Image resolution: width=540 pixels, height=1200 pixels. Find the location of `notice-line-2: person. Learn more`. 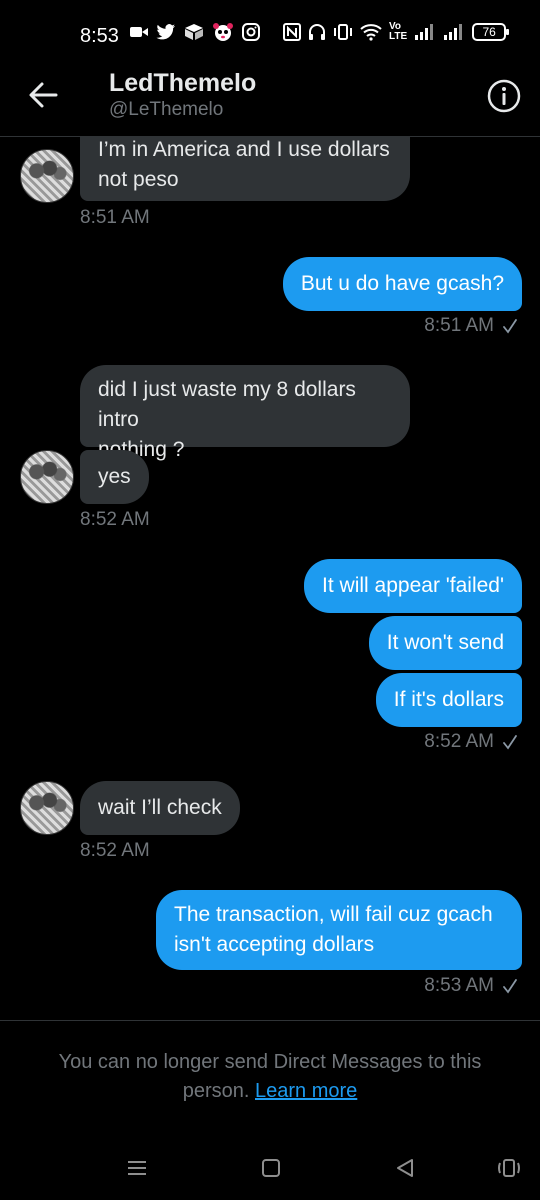

notice-line-2: person. Learn more is located at coordinates (270, 1091).